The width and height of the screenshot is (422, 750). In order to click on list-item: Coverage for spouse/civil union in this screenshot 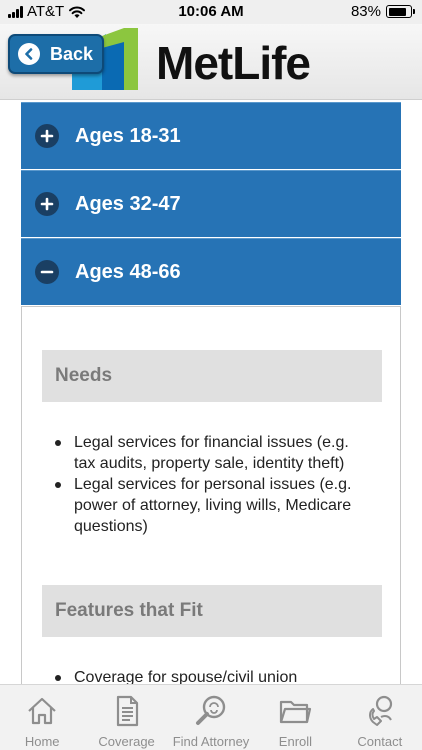, I will do `click(214, 675)`.